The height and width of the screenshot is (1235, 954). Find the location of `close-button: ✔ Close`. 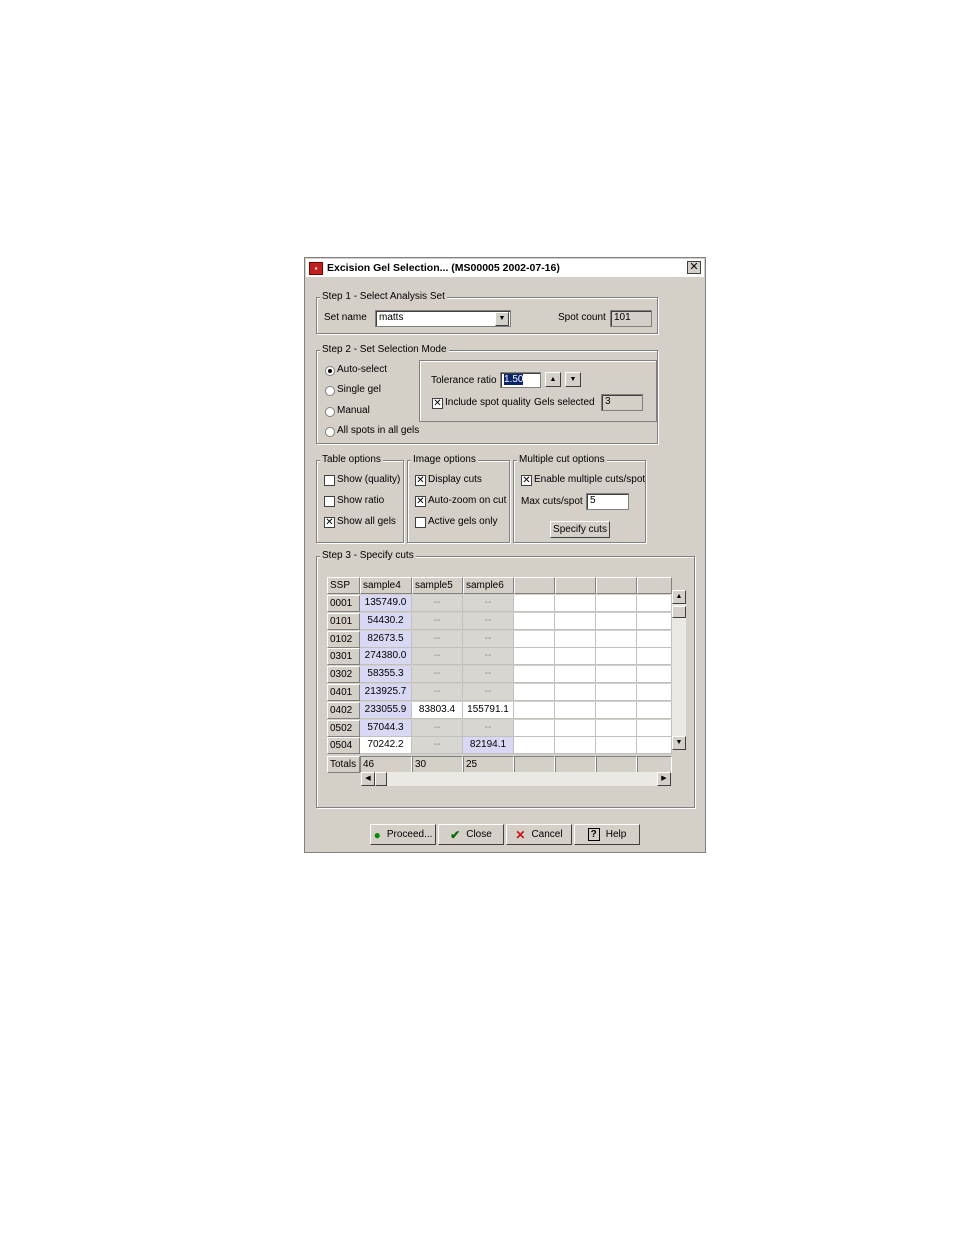

close-button: ✔ Close is located at coordinates (471, 834).